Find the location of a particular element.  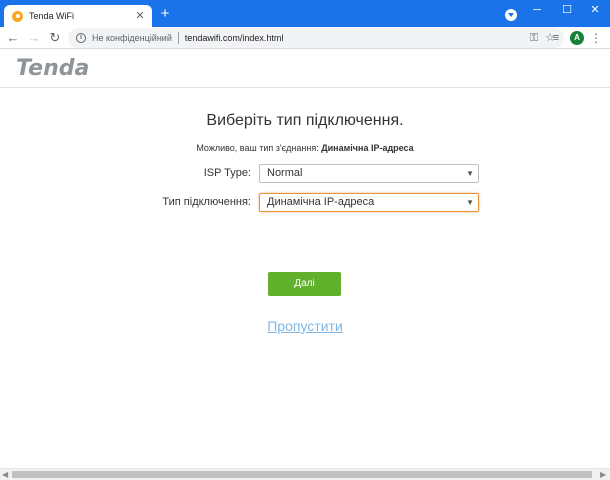

profile-avatar: A is located at coordinates (577, 38).